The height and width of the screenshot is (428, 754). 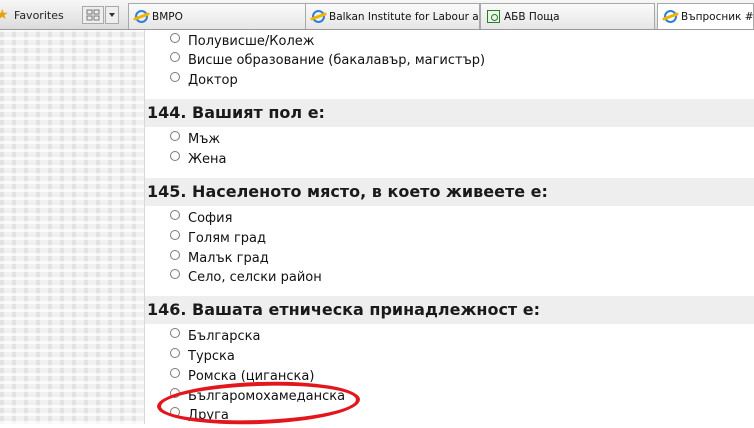 I want to click on question-title: 146. Вашата етническа принадлежност е:, so click(x=449, y=310).